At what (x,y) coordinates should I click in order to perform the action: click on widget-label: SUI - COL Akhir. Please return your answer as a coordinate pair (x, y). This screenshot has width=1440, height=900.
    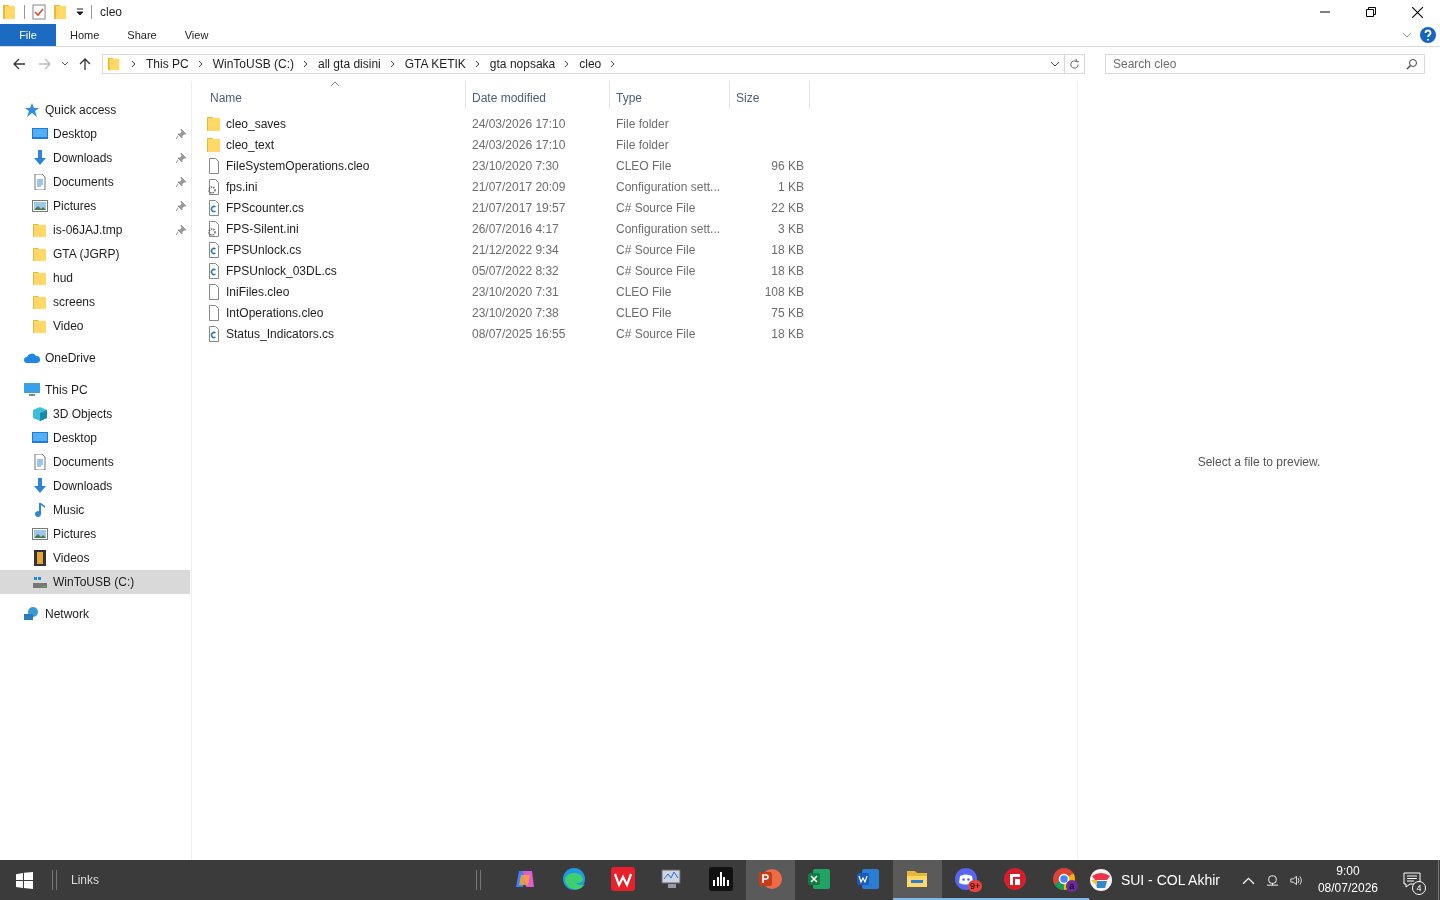
    Looking at the image, I should click on (1170, 880).